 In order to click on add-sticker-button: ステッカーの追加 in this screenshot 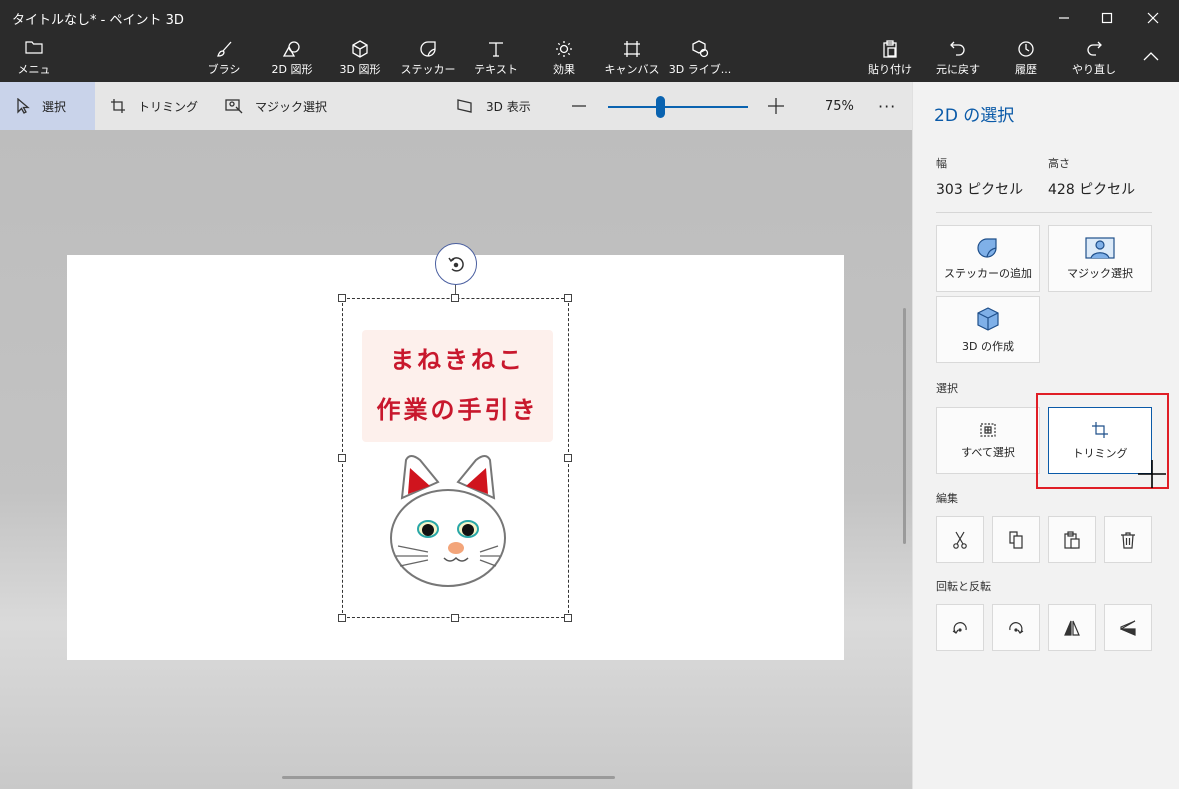, I will do `click(988, 258)`.